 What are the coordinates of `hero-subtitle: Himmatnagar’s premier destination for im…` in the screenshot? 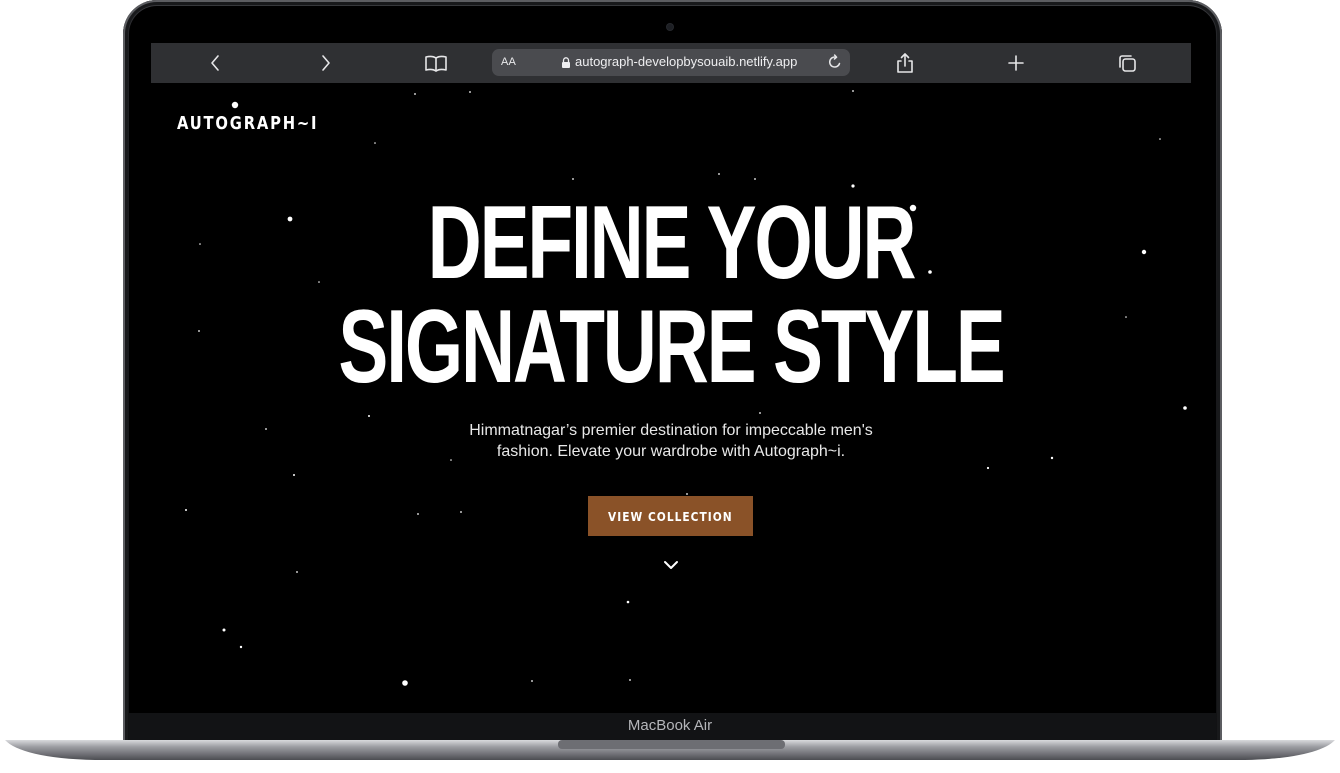 It's located at (671, 441).